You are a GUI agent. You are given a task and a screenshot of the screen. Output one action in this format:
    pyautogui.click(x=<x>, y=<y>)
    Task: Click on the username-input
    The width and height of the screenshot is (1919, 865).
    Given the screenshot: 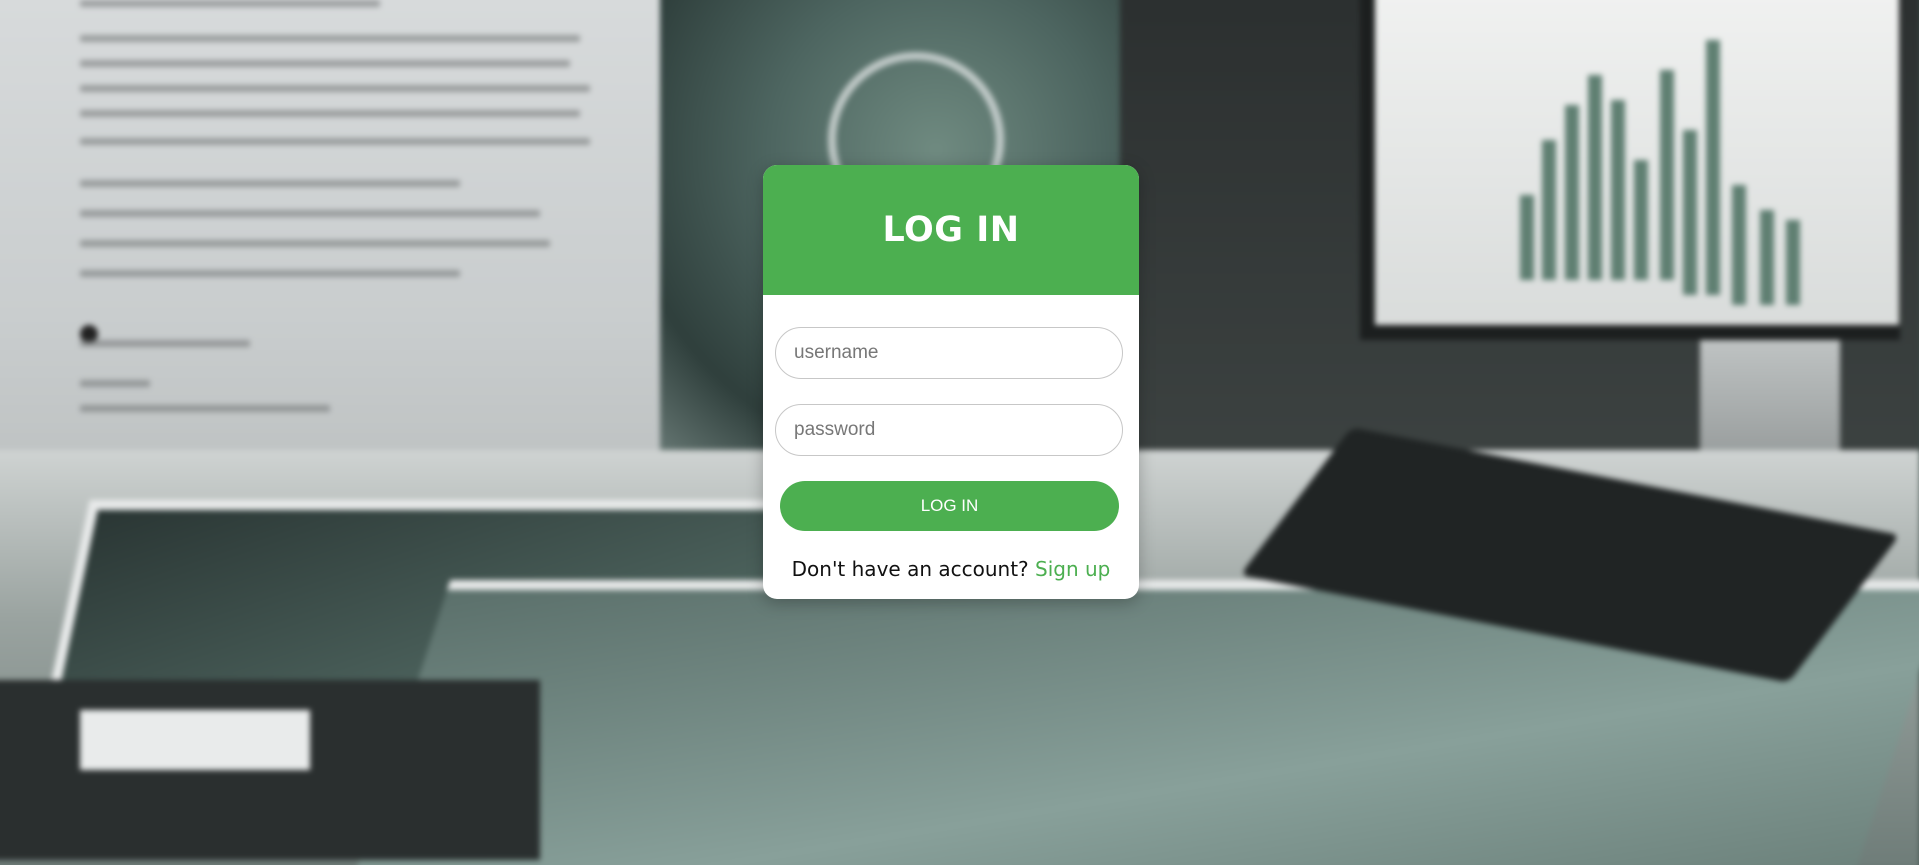 What is the action you would take?
    pyautogui.click(x=949, y=353)
    